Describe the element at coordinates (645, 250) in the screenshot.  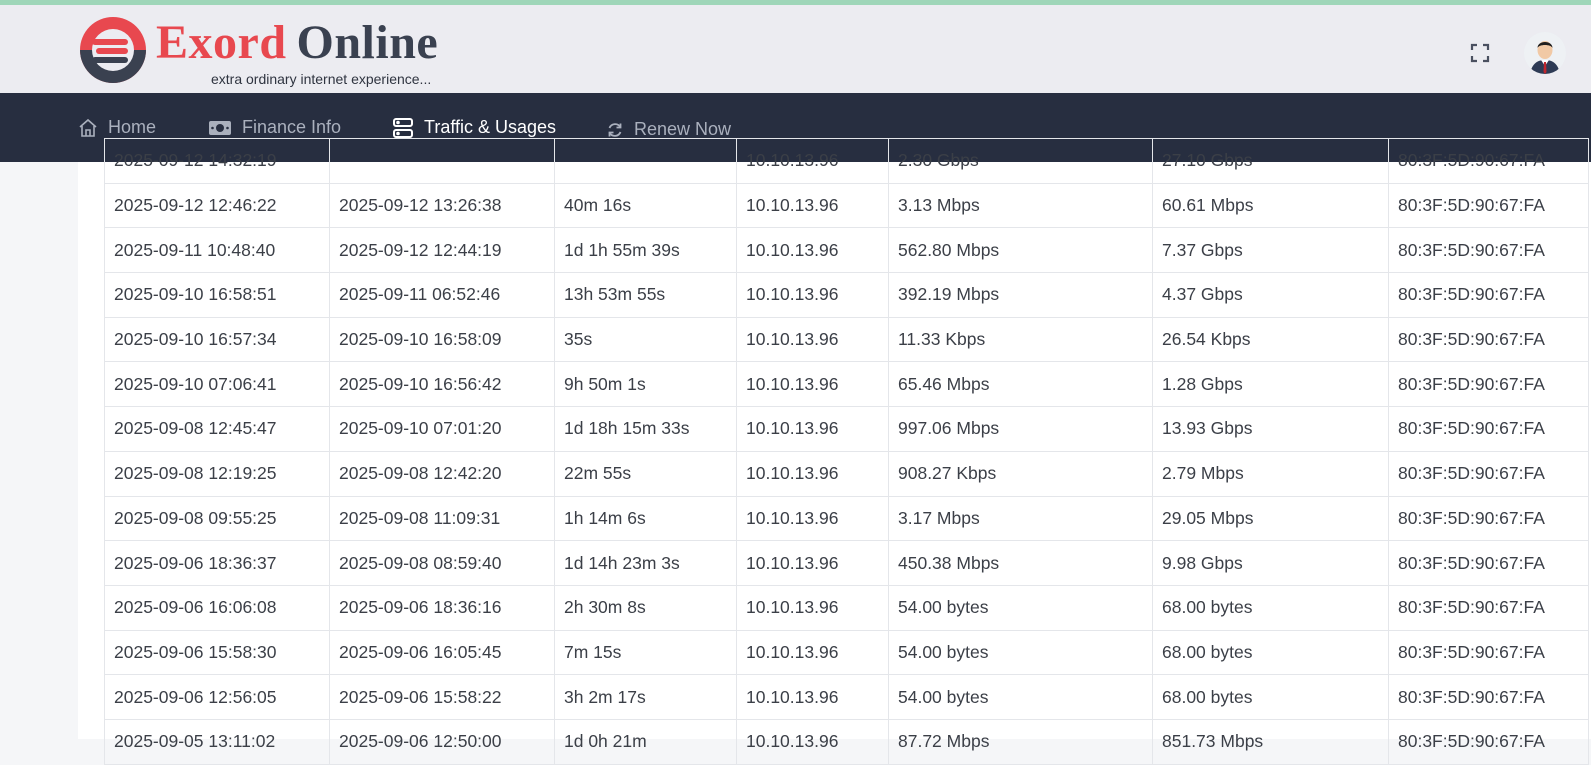
I see `duration-cell: 1d 1h 55m 39s` at that location.